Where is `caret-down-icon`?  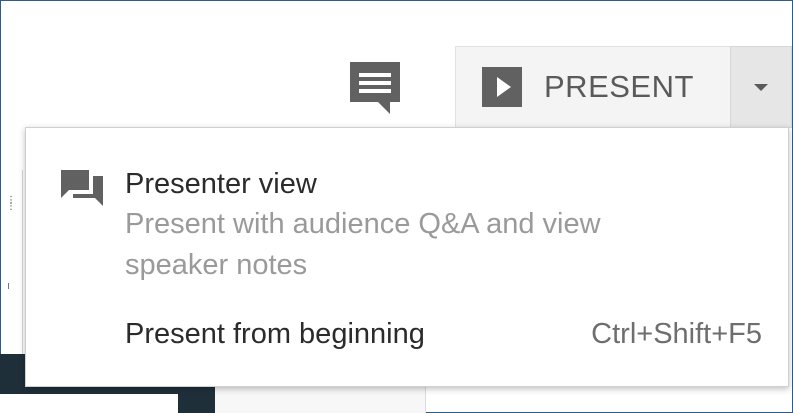 caret-down-icon is located at coordinates (761, 87).